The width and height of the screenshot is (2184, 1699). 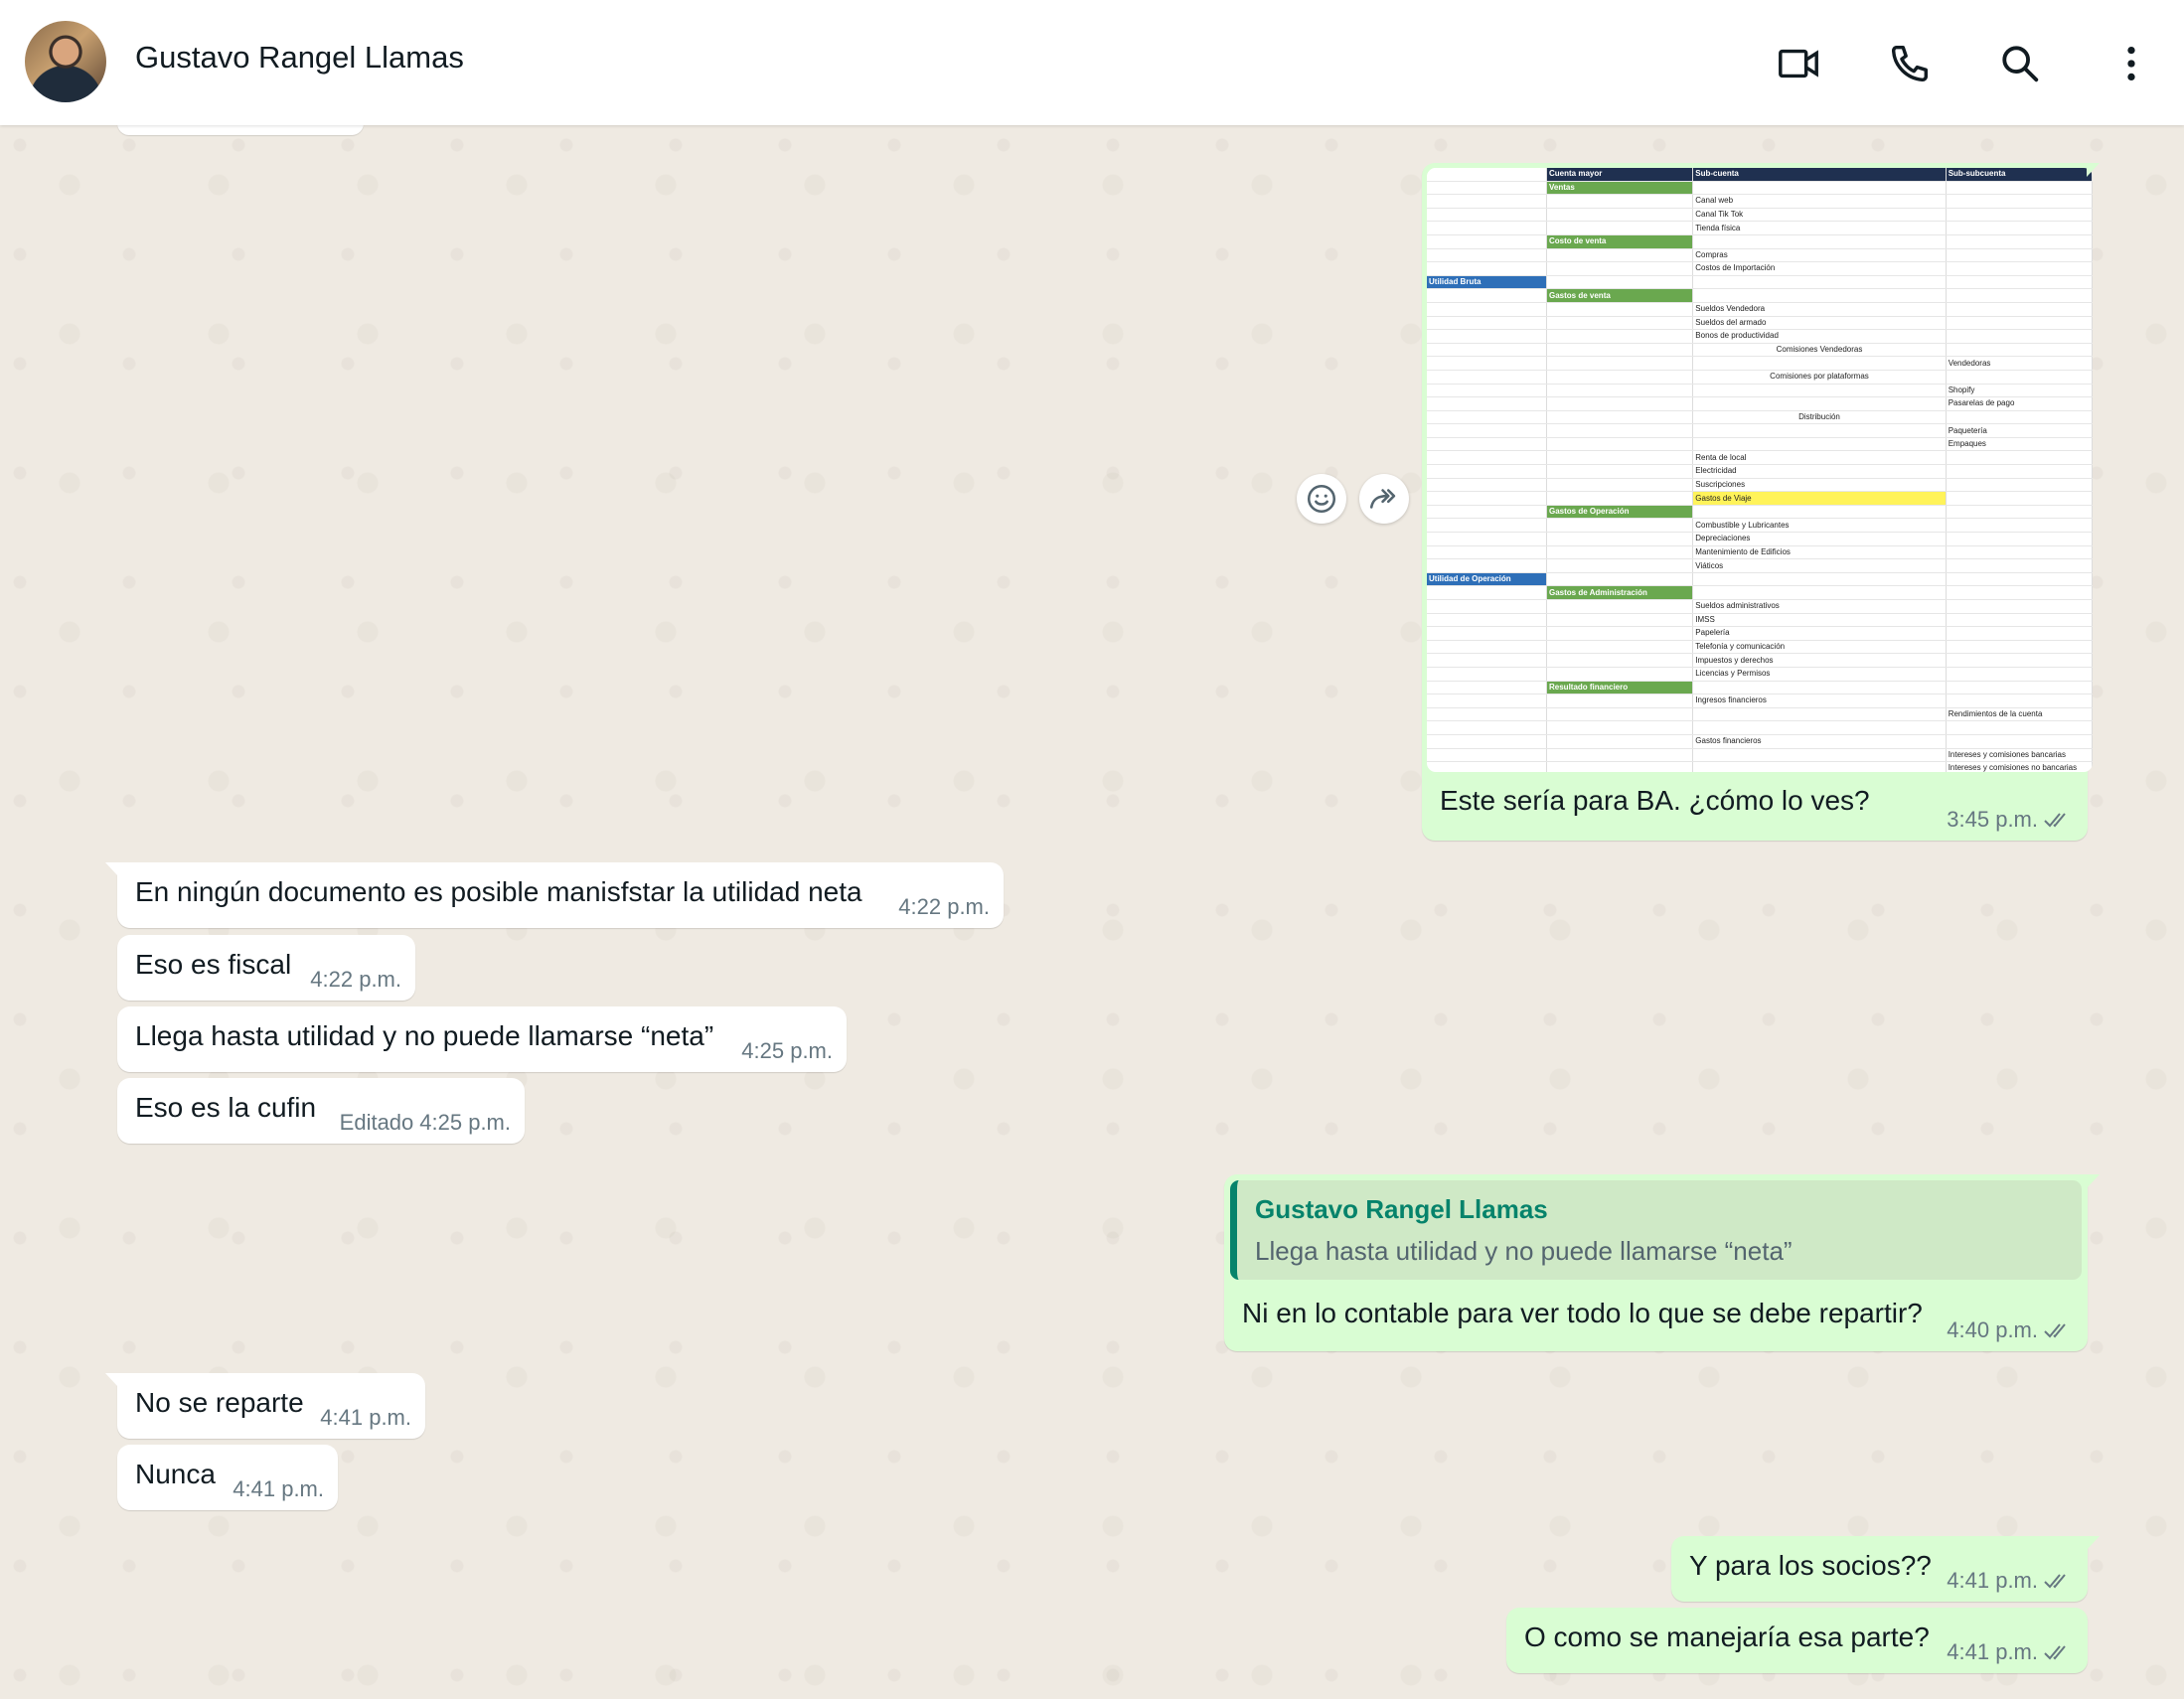 What do you see at coordinates (240, 130) in the screenshot?
I see `previous-message-stub` at bounding box center [240, 130].